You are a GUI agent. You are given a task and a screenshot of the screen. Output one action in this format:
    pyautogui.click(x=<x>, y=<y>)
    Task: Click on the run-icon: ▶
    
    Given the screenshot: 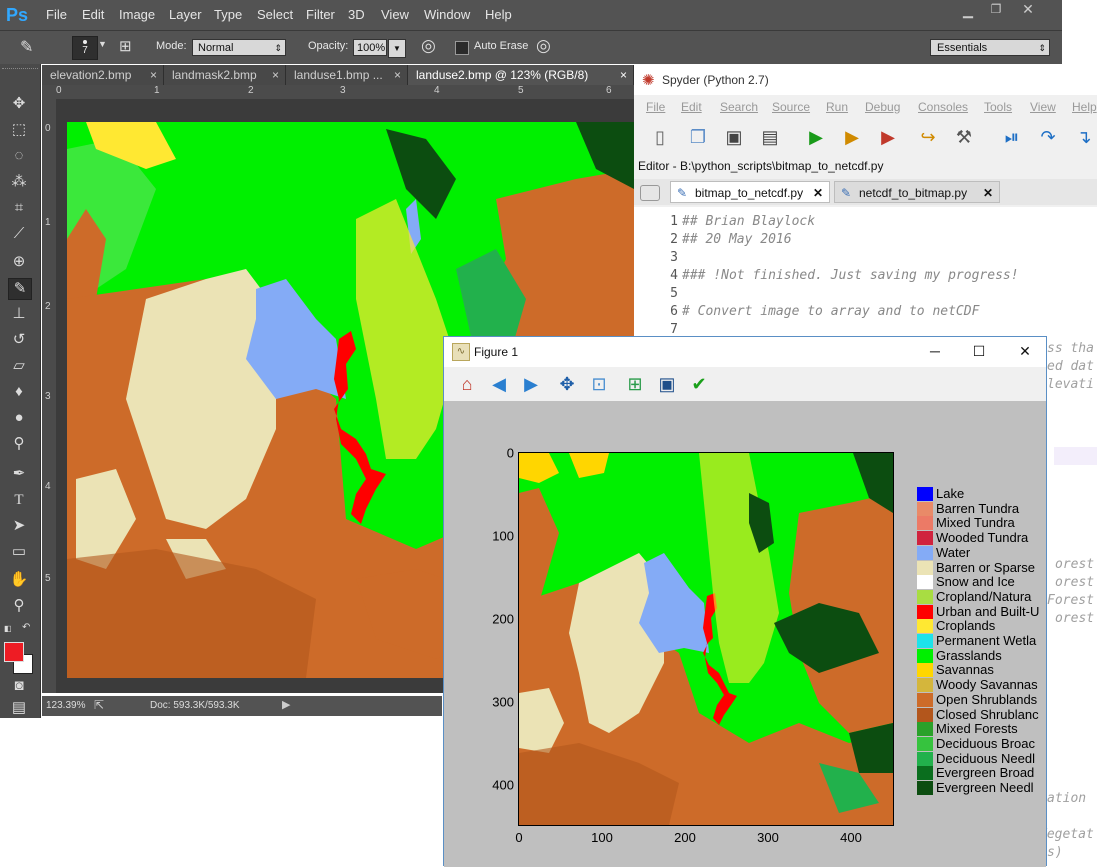 What is the action you would take?
    pyautogui.click(x=816, y=137)
    